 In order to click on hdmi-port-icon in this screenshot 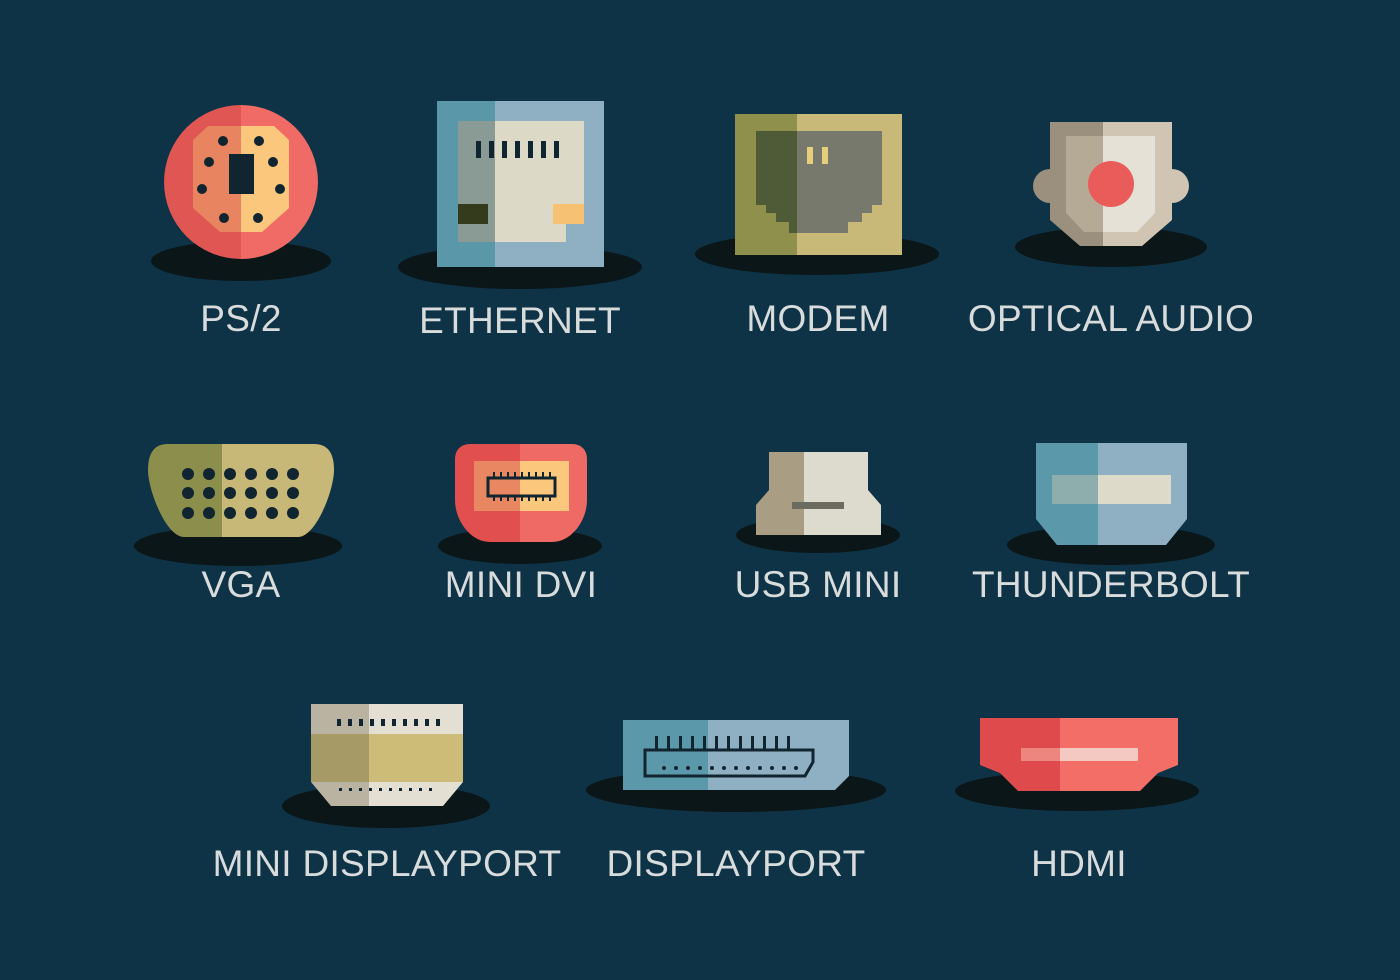, I will do `click(1077, 764)`.